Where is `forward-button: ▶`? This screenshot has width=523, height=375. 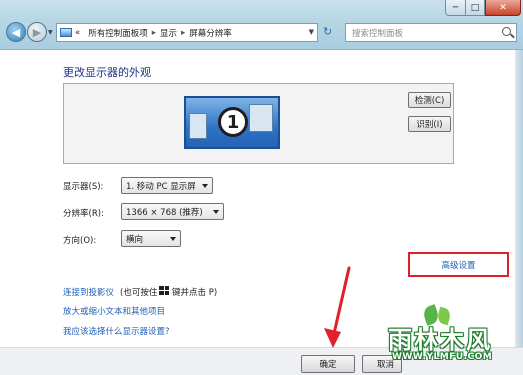 forward-button: ▶ is located at coordinates (37, 32).